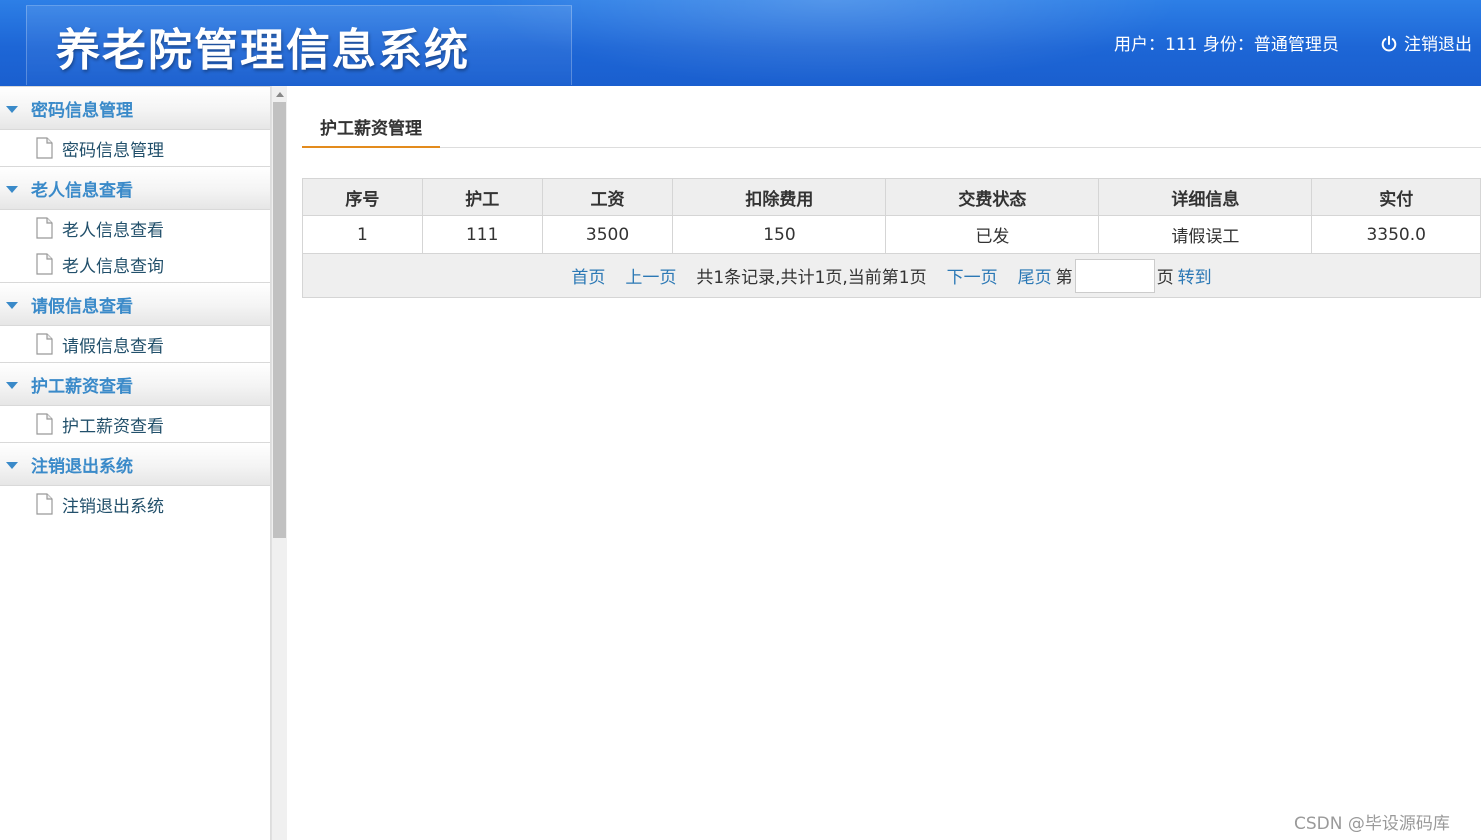 This screenshot has height=840, width=1481. I want to click on pager-summary: 共1条记录,共计1页,当前第1页, so click(811, 278).